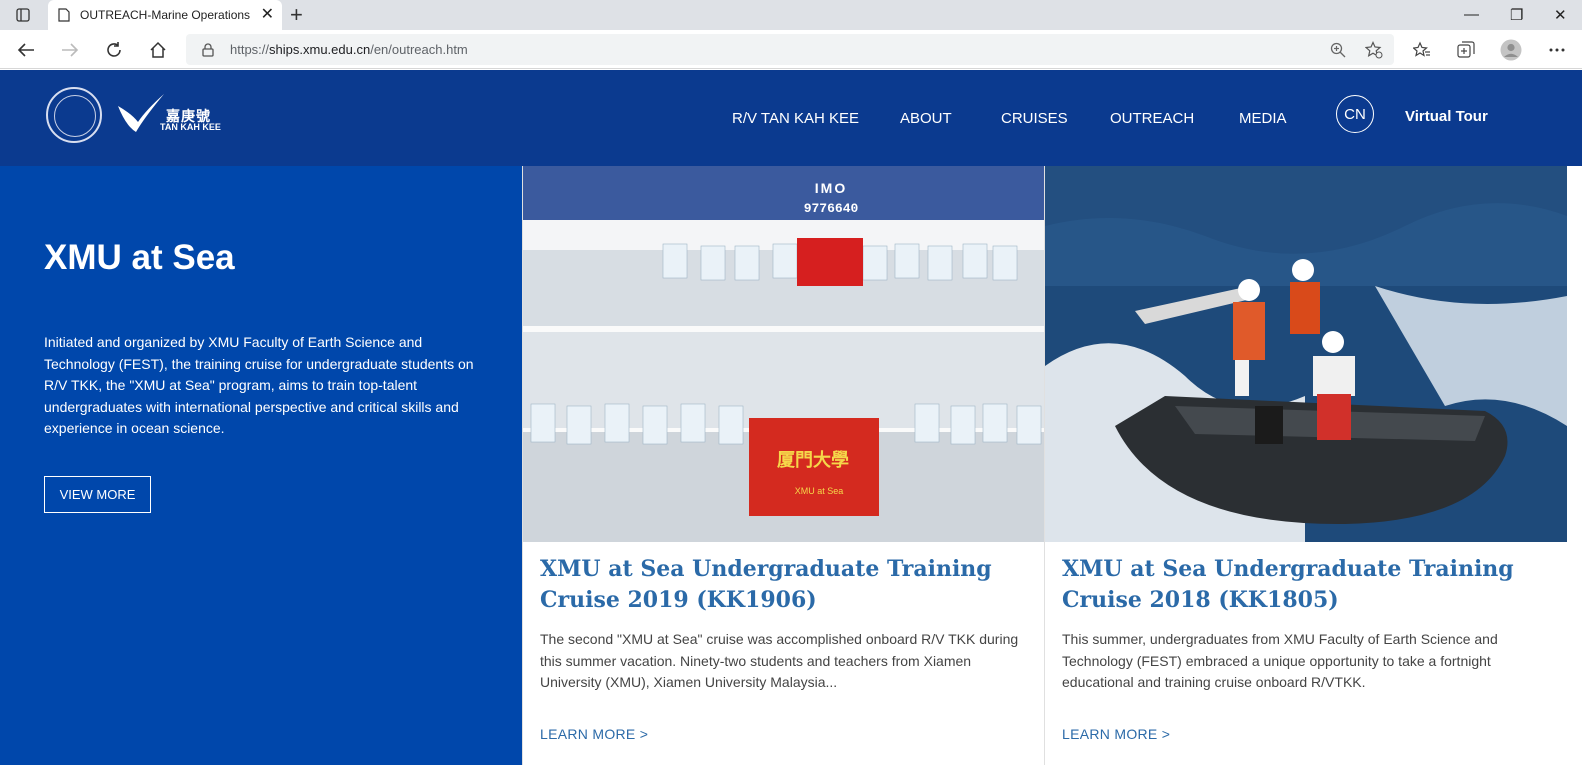  I want to click on home-icon, so click(158, 50).